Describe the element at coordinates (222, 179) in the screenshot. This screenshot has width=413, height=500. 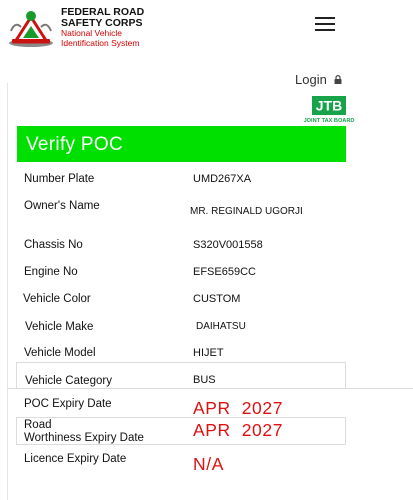
I see `number-plate-value: UMD267XA` at that location.